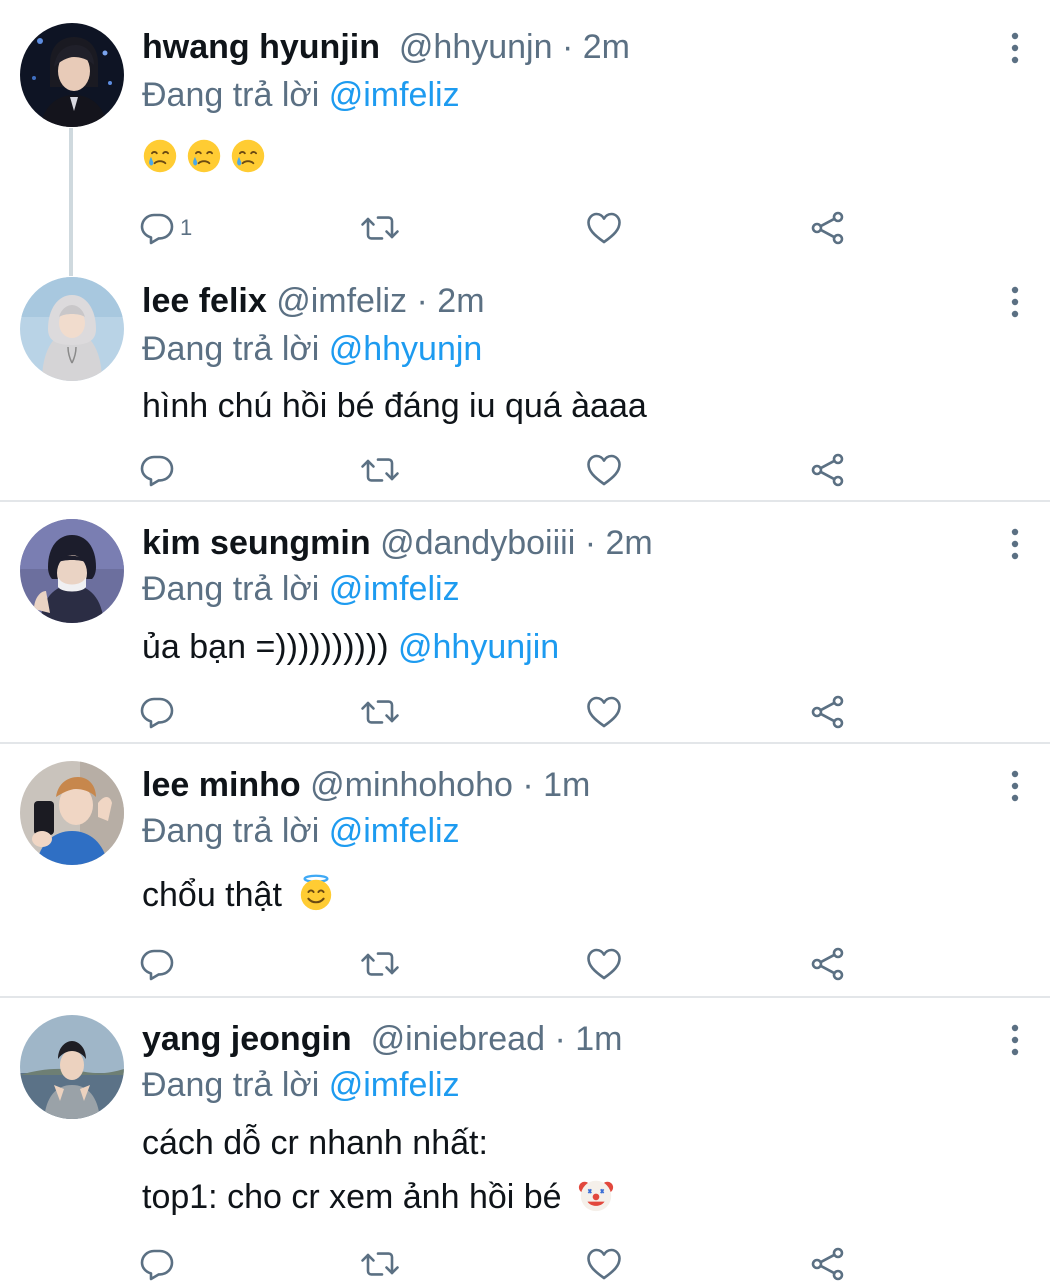 This screenshot has width=1050, height=1284. What do you see at coordinates (476, 47) in the screenshot?
I see `user-handle: @hhyunjn` at bounding box center [476, 47].